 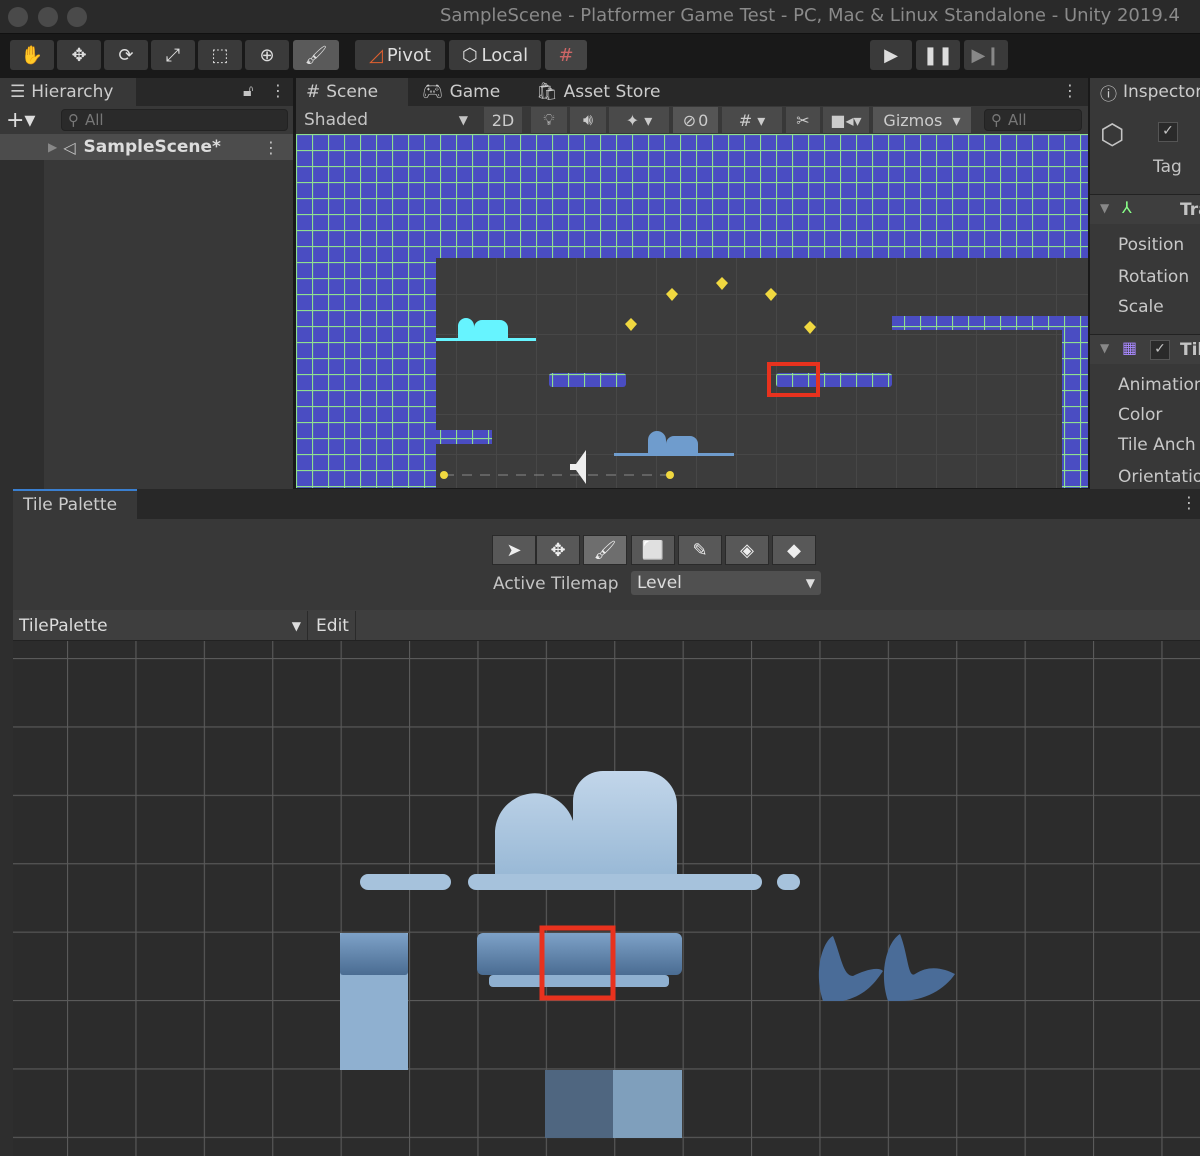 I want to click on picker-tool-button: ✎, so click(x=700, y=550).